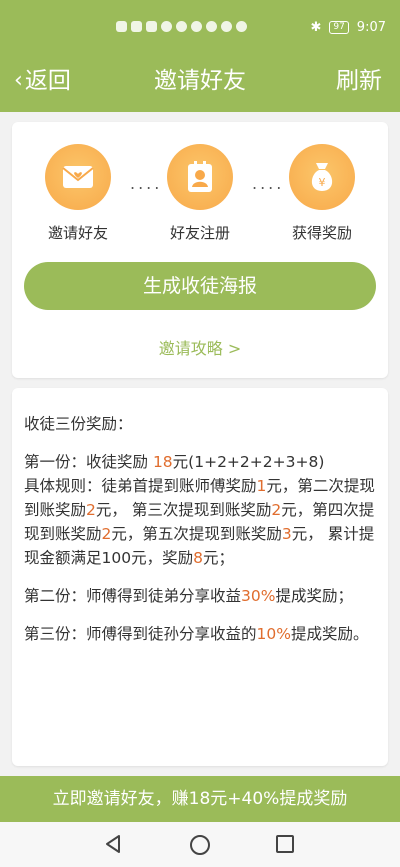 This screenshot has width=400, height=867. Describe the element at coordinates (113, 846) in the screenshot. I see `nav-back-icon` at that location.